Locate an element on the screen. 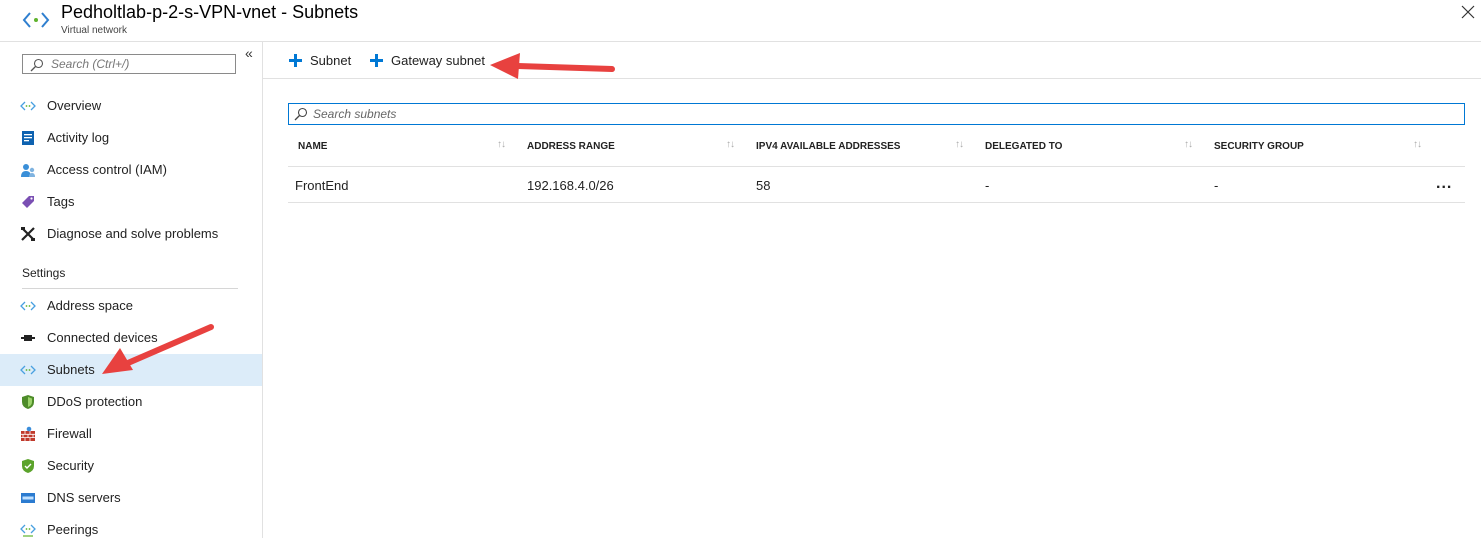  cell-delegated-to: - is located at coordinates (987, 185).